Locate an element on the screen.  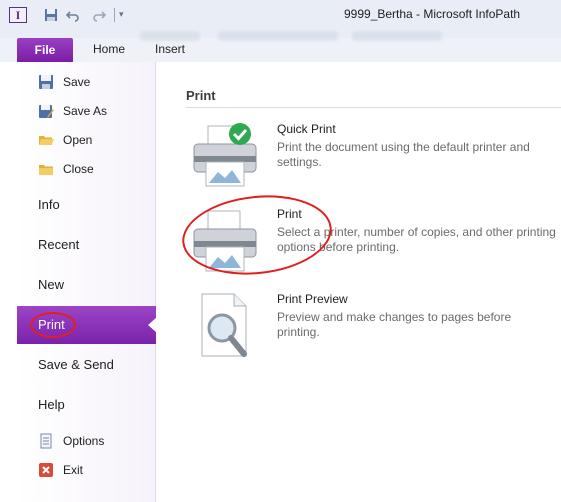
nav-options: Options is located at coordinates (86, 441).